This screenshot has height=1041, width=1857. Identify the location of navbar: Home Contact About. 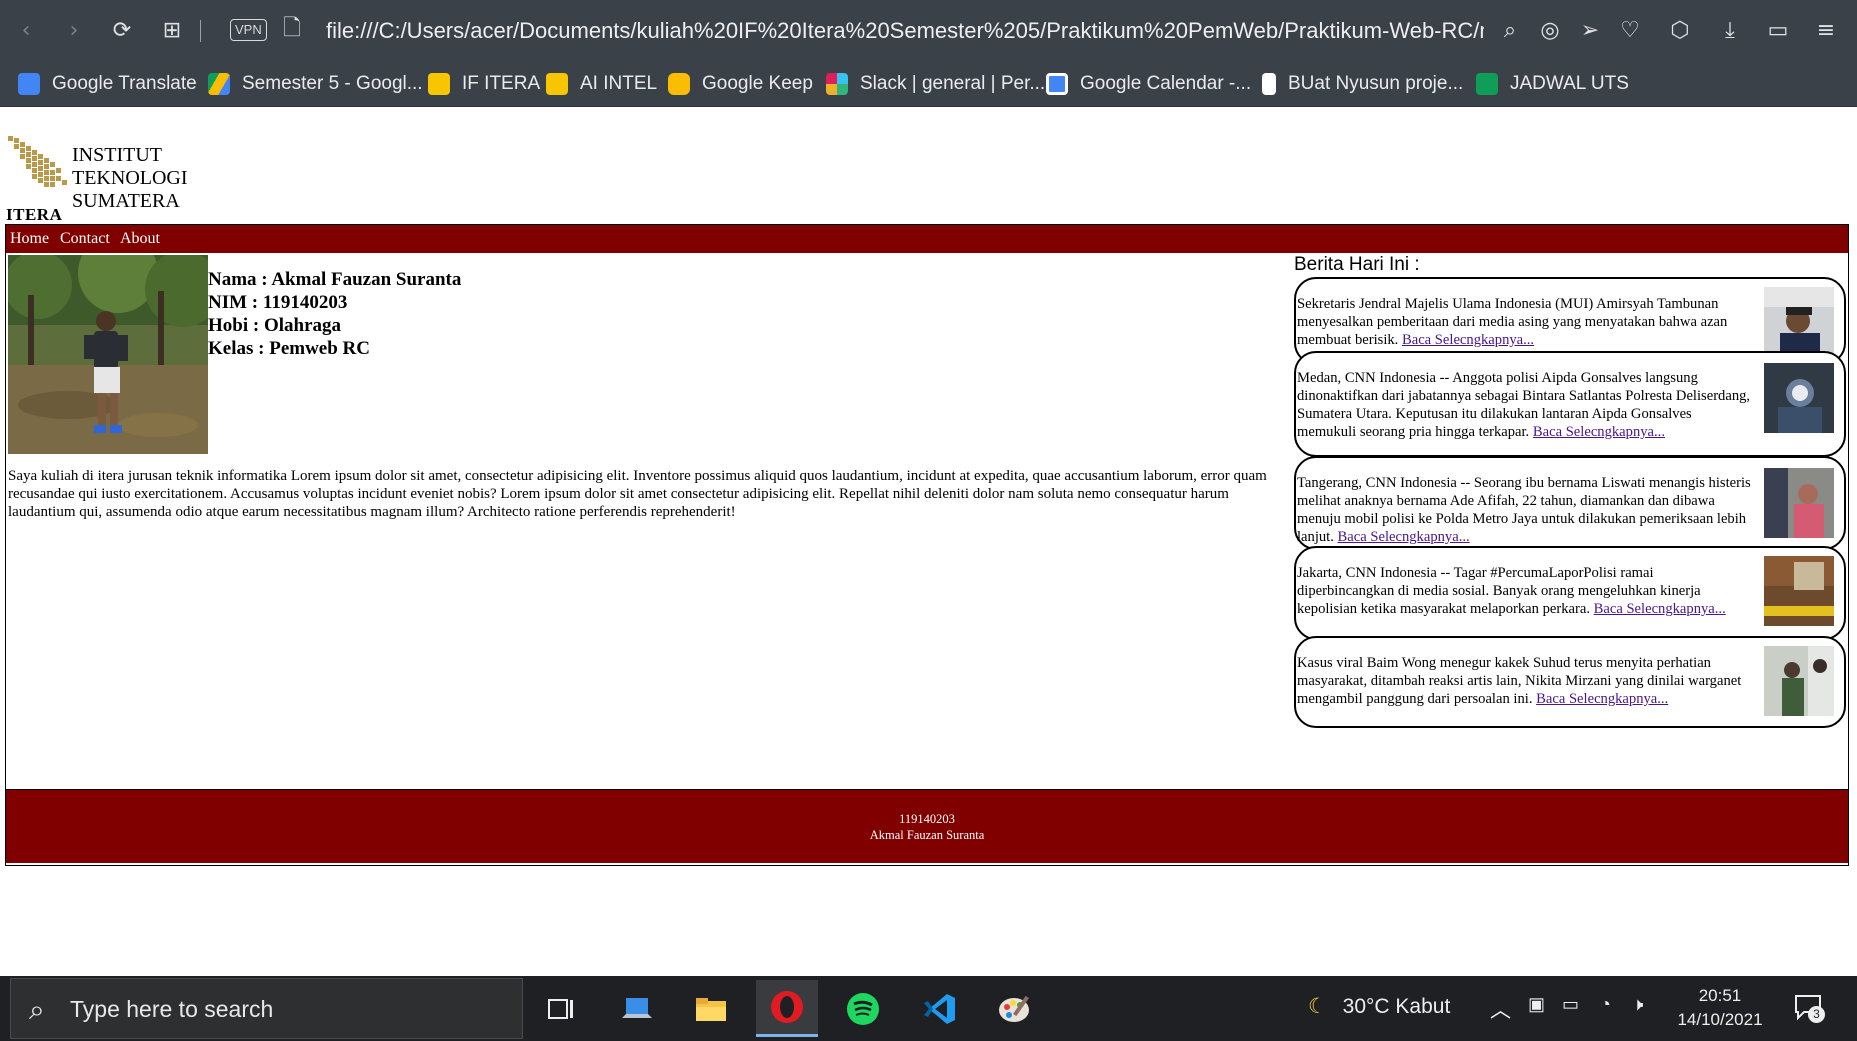
(927, 239).